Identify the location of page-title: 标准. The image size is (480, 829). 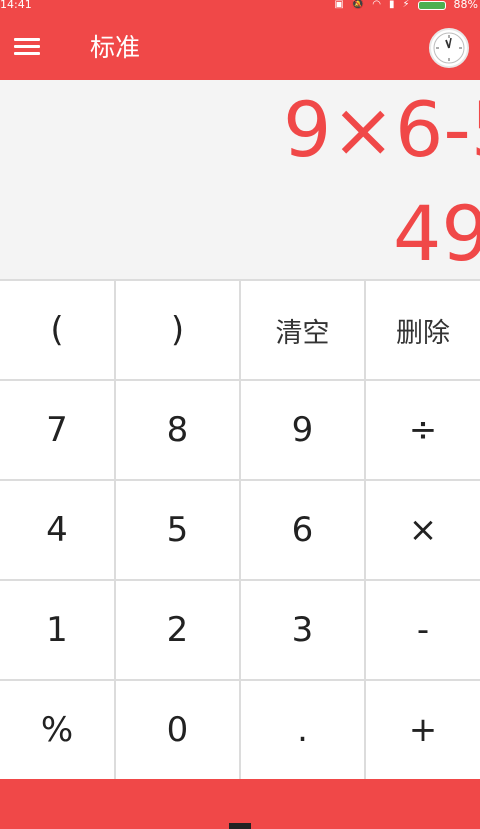
(115, 47).